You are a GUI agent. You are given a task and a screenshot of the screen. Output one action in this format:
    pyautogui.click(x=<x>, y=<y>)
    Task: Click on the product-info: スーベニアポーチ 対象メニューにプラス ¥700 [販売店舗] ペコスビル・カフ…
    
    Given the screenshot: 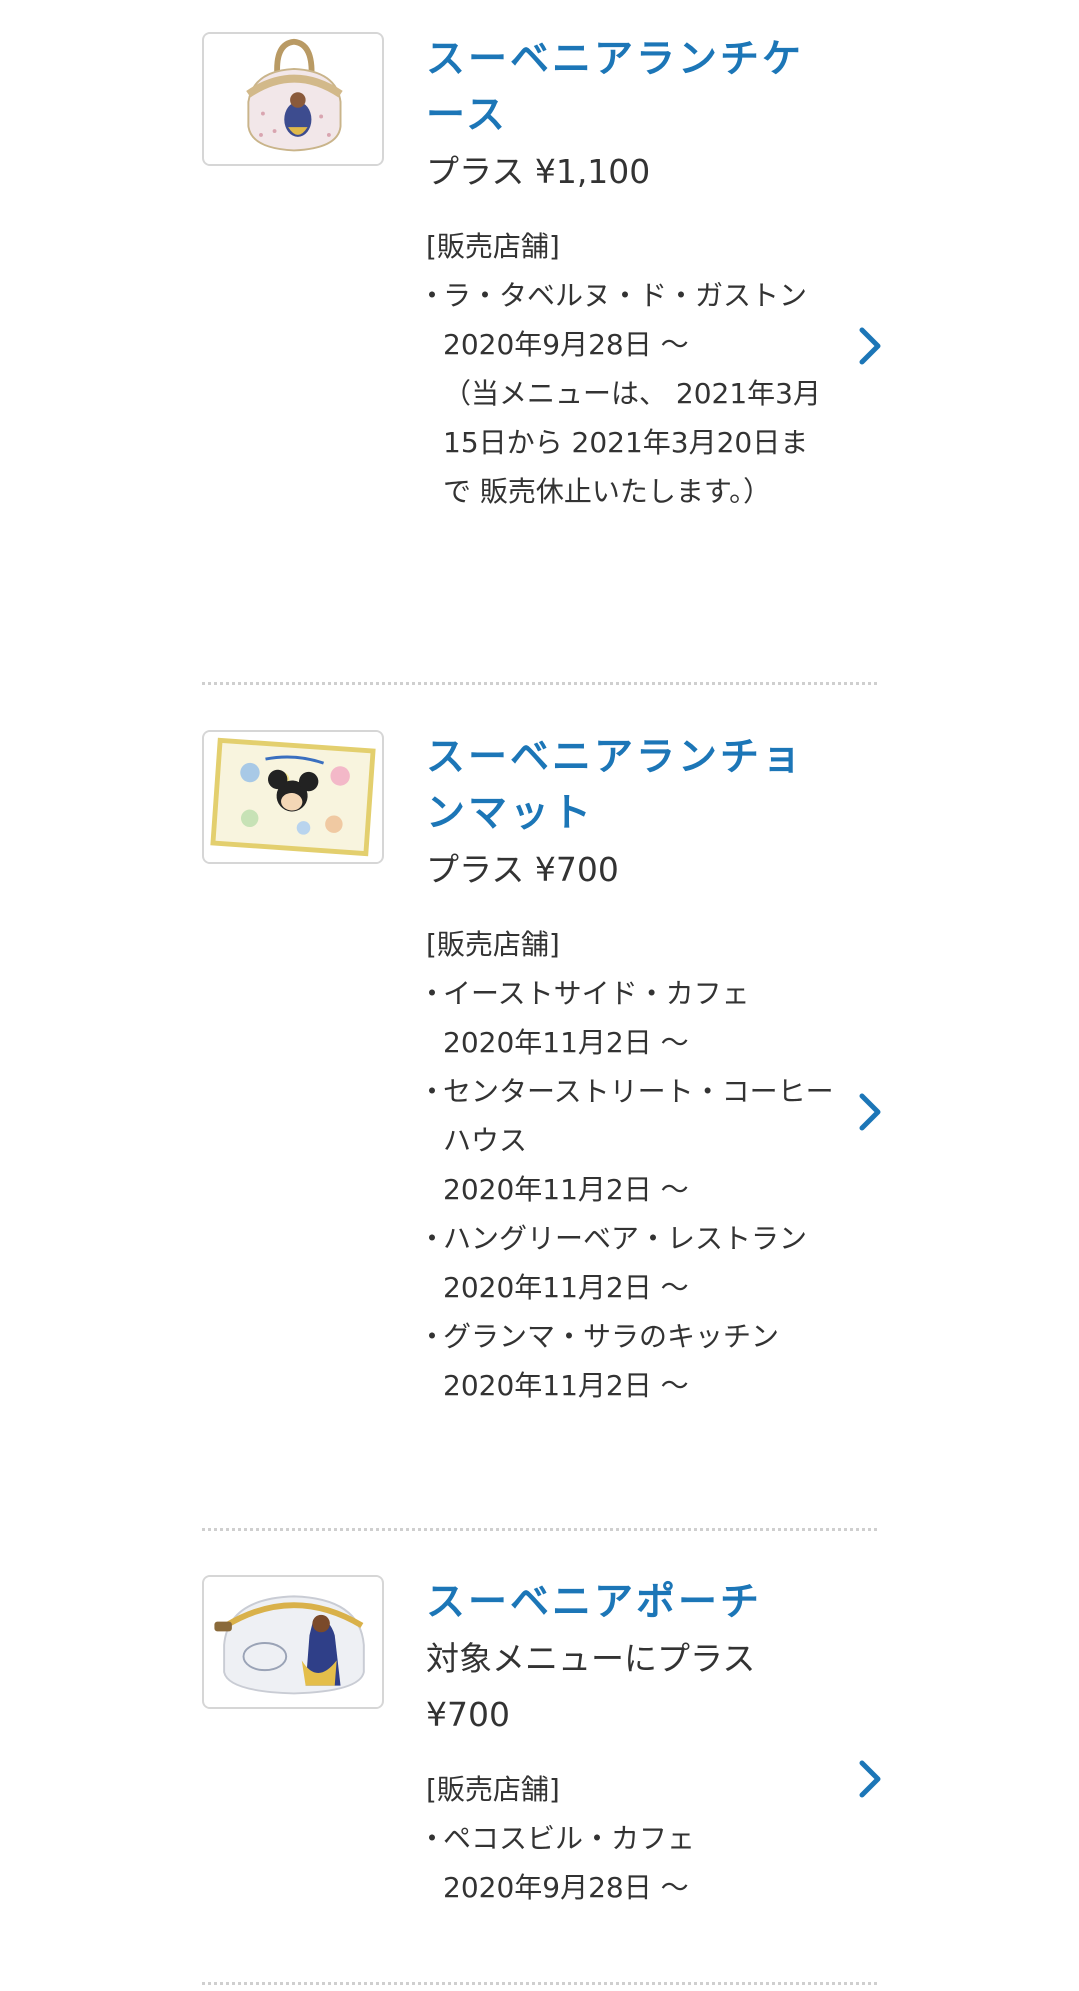 What is the action you would take?
    pyautogui.click(x=627, y=1743)
    